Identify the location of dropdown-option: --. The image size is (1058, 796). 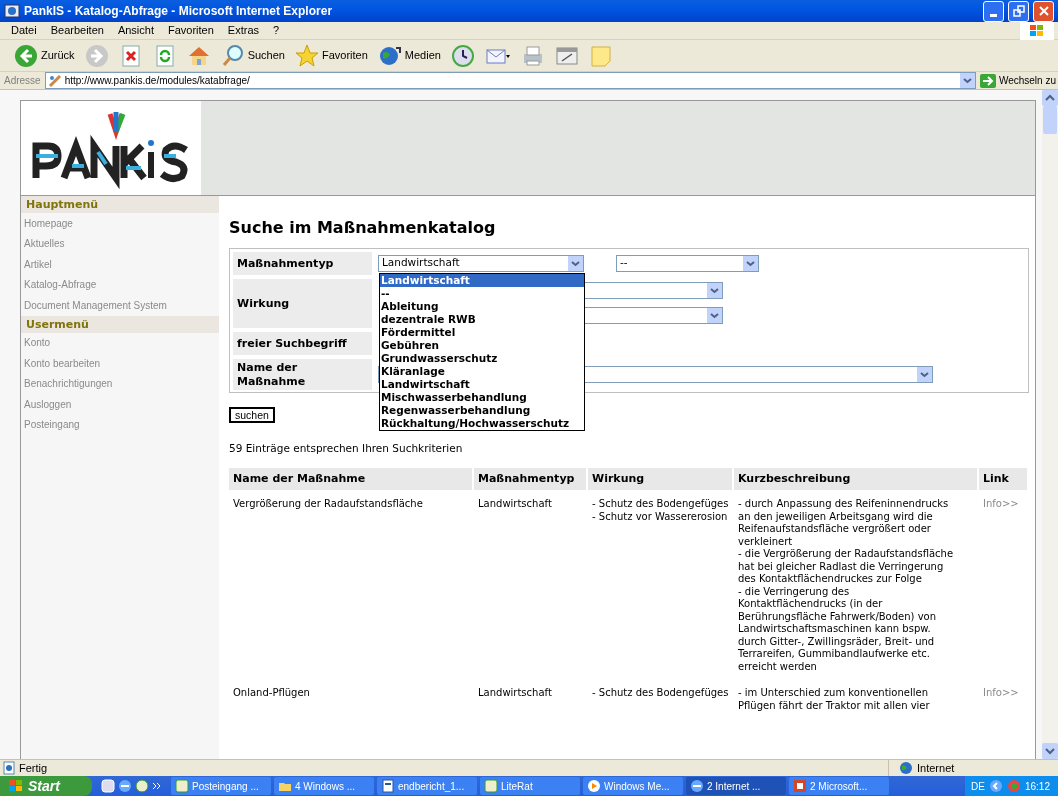
(482, 293).